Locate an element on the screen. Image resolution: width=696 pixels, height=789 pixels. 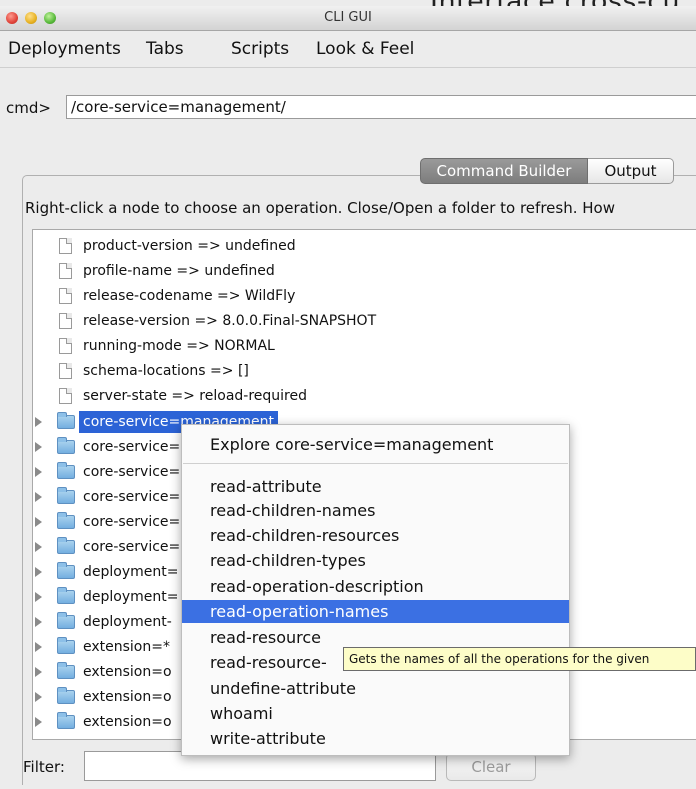
tree-item-label: extension=* is located at coordinates (126, 647).